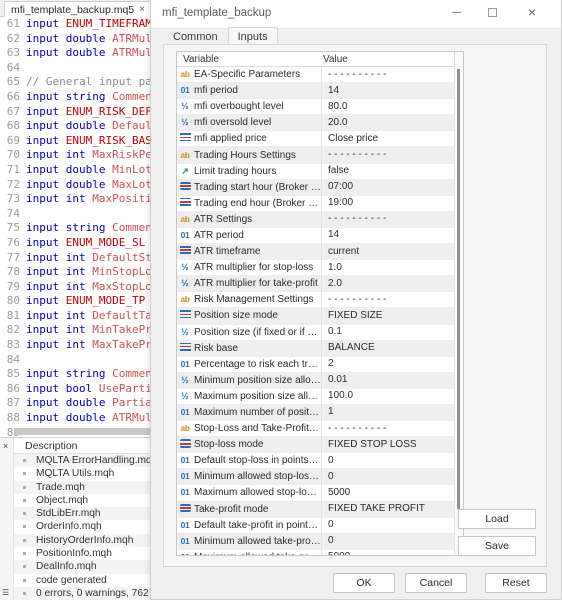 This screenshot has height=600, width=562. What do you see at coordinates (387, 138) in the screenshot?
I see `parameter-value: Close price` at bounding box center [387, 138].